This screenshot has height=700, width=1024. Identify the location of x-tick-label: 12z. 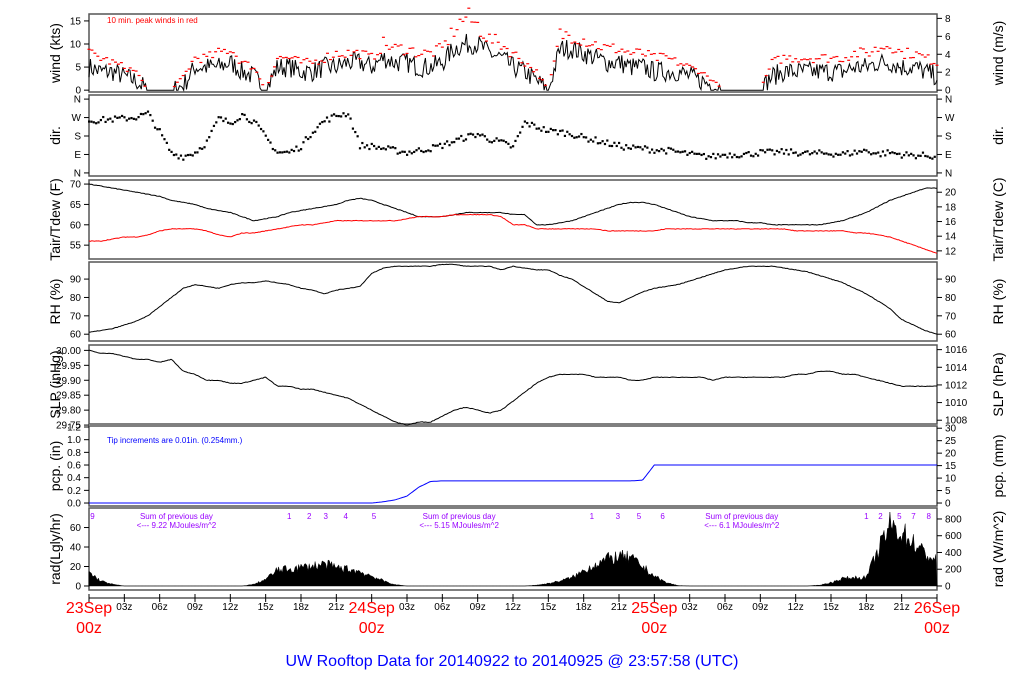
(230, 607).